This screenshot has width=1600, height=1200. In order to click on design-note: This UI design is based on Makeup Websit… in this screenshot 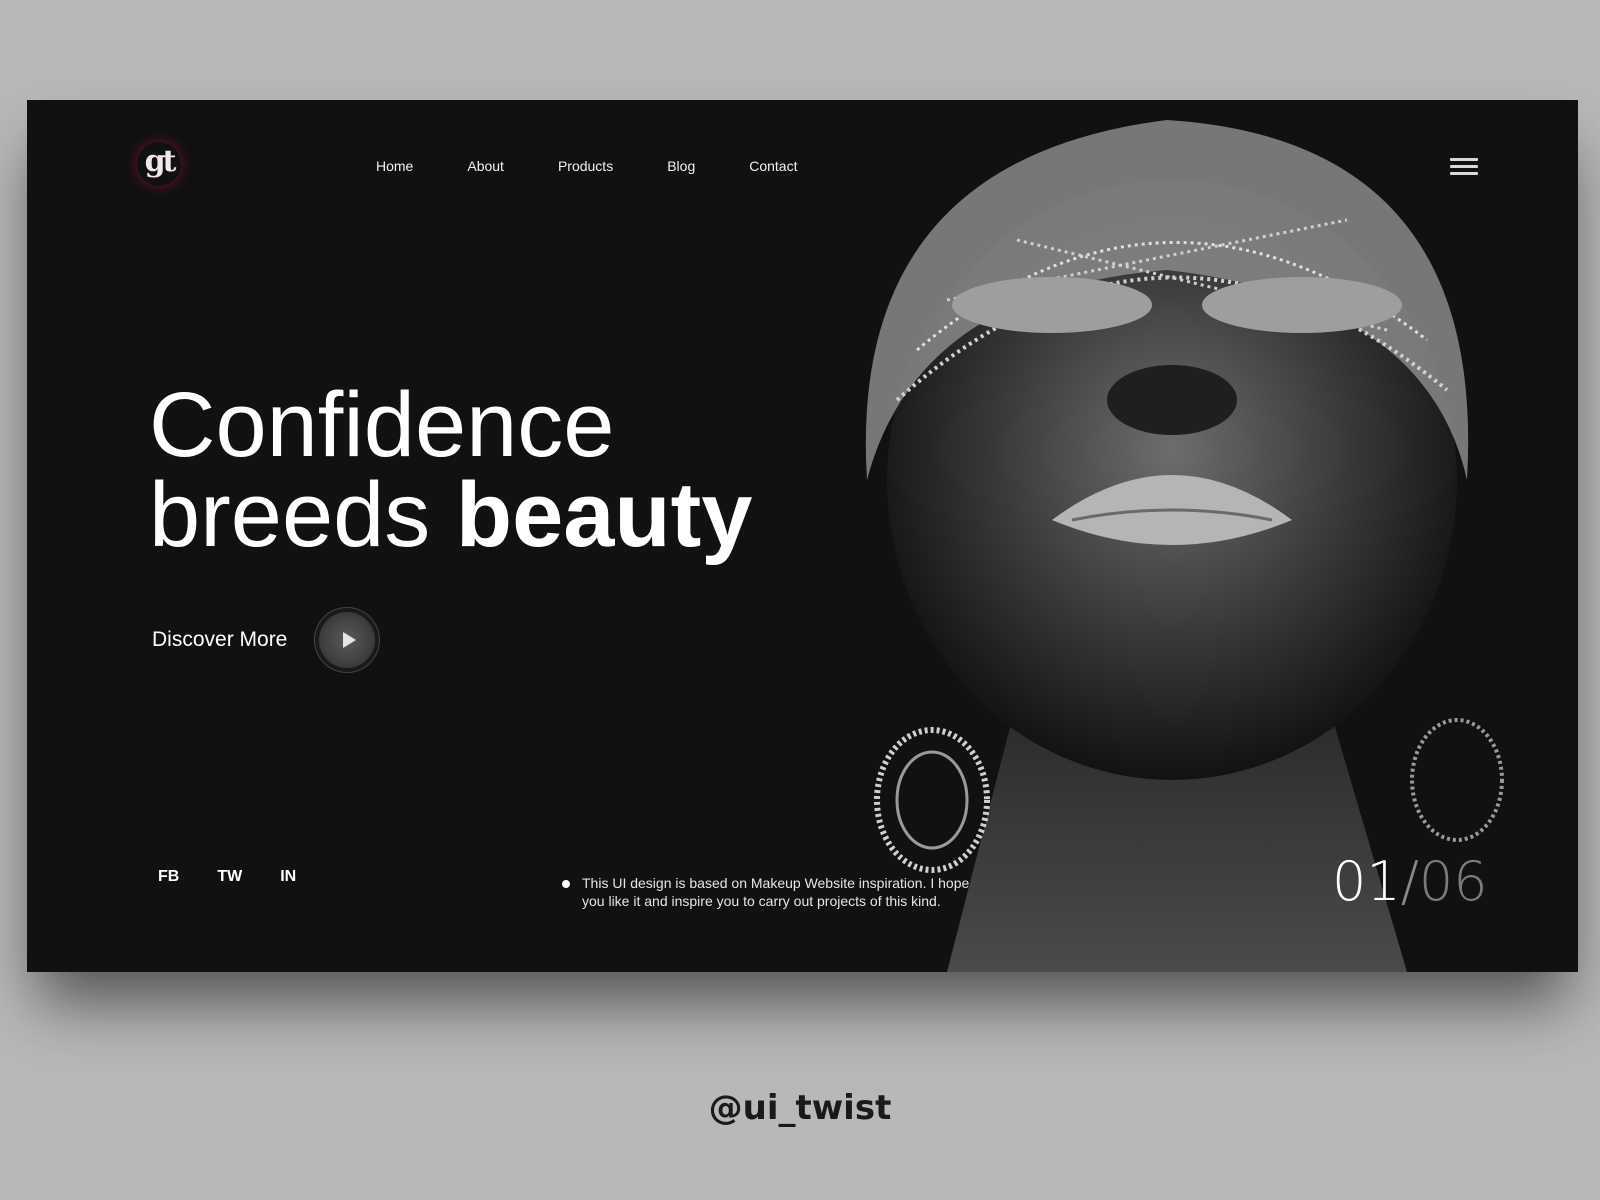, I will do `click(767, 892)`.